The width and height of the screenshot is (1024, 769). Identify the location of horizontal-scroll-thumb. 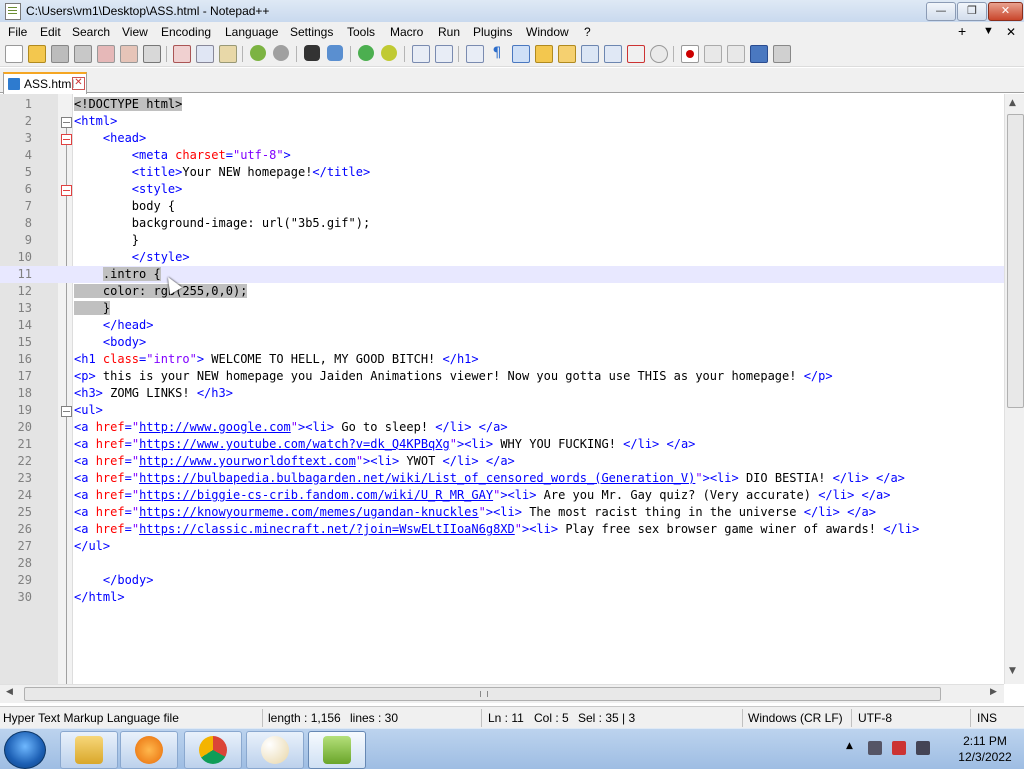
(482, 694).